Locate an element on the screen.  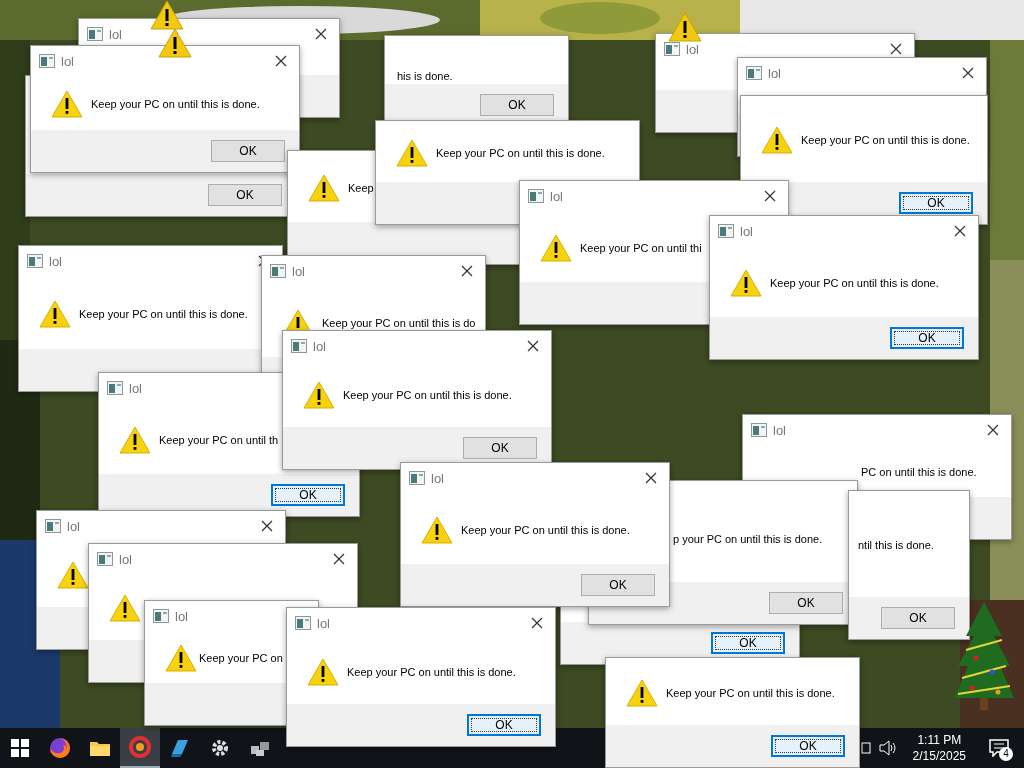
speaker-icon is located at coordinates (887, 748).